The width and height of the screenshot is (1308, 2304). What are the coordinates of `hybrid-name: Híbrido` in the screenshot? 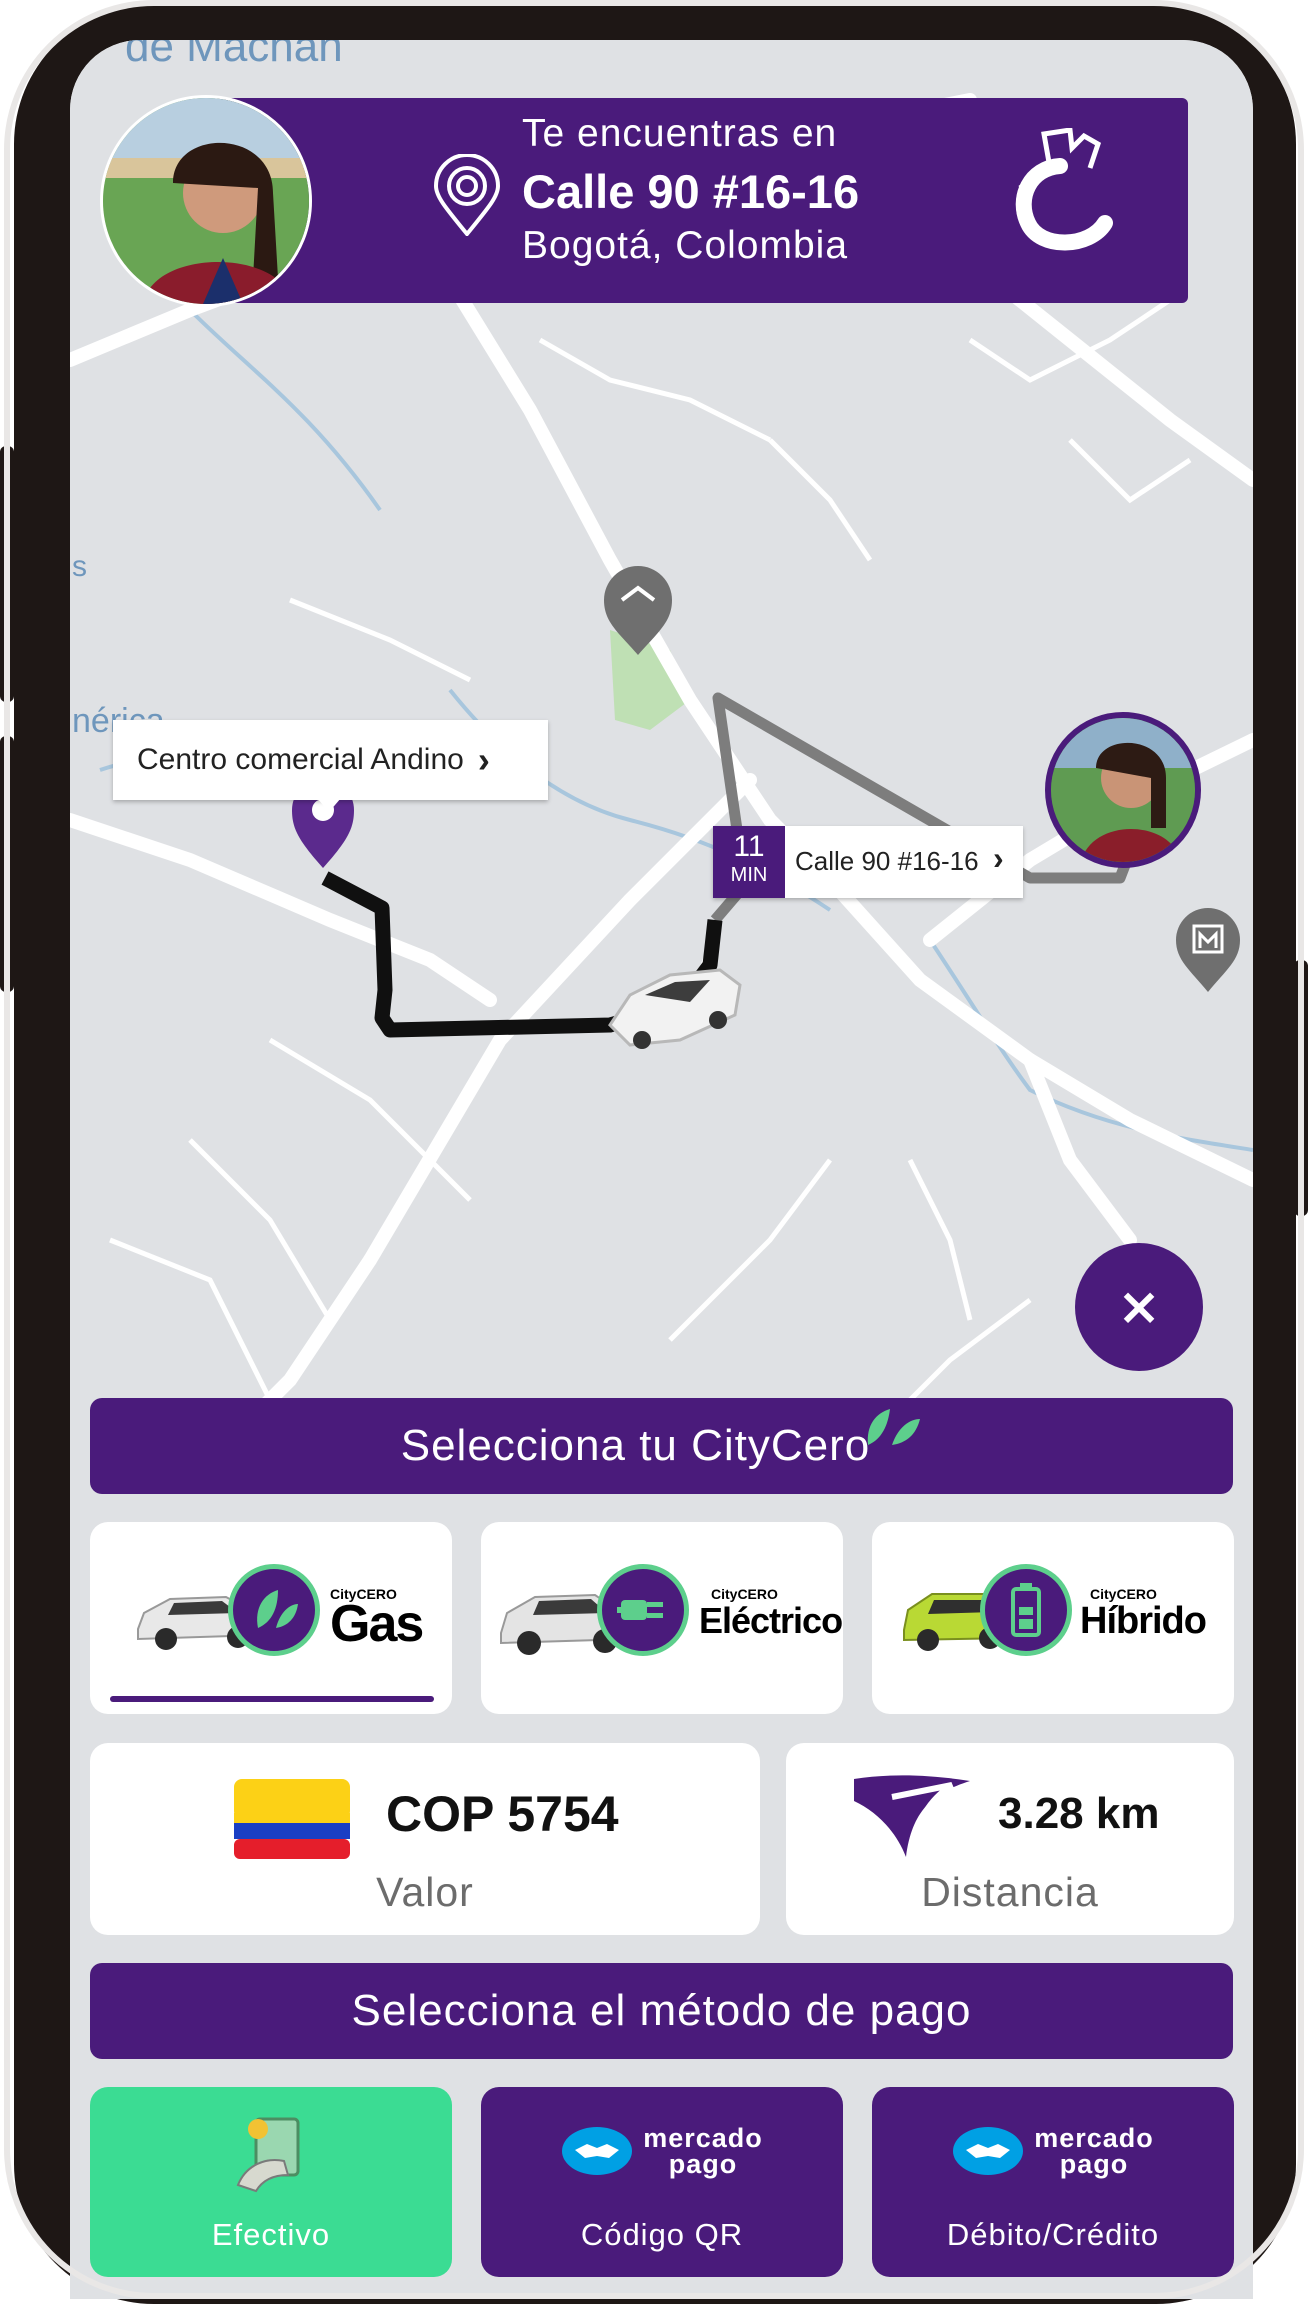 It's located at (1143, 1621).